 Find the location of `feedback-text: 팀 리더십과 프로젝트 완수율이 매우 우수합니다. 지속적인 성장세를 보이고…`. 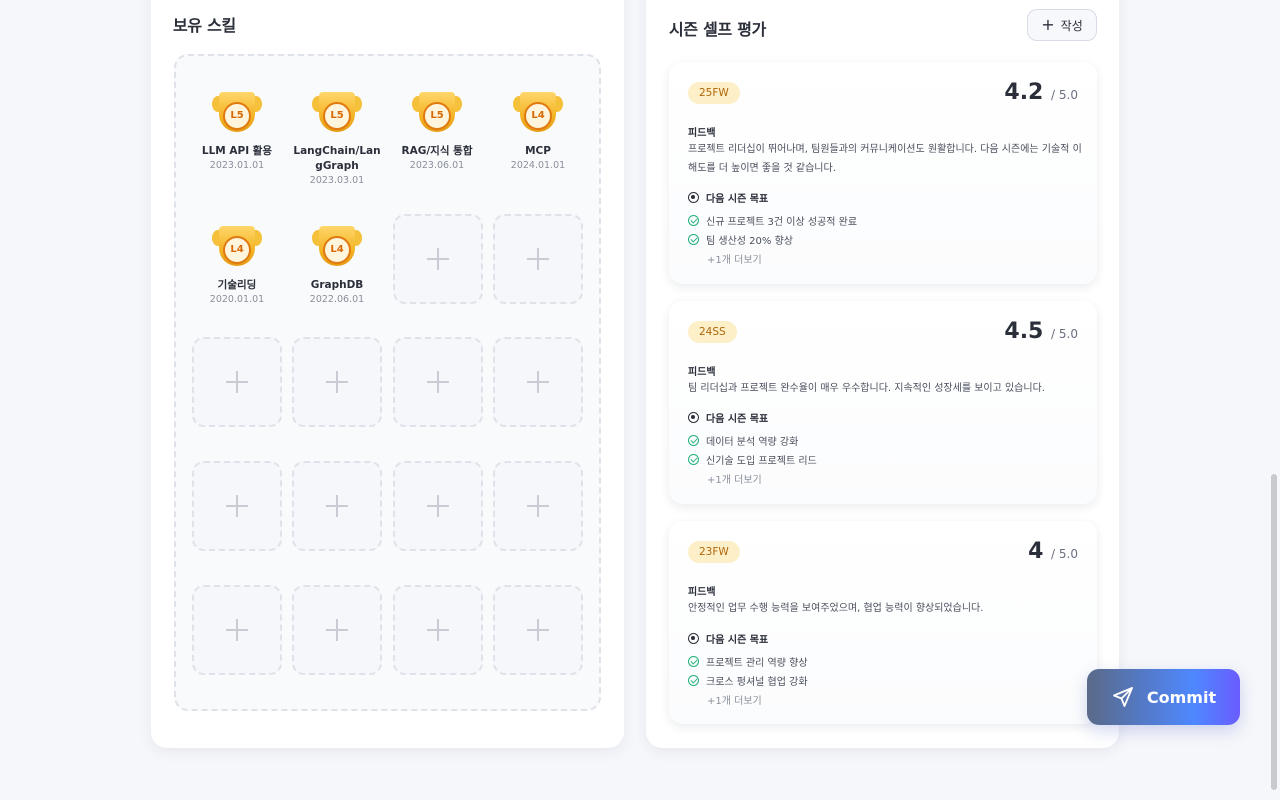

feedback-text: 팀 리더십과 프로젝트 완수율이 매우 우수합니다. 지속적인 성장세를 보이고… is located at coordinates (866, 388).